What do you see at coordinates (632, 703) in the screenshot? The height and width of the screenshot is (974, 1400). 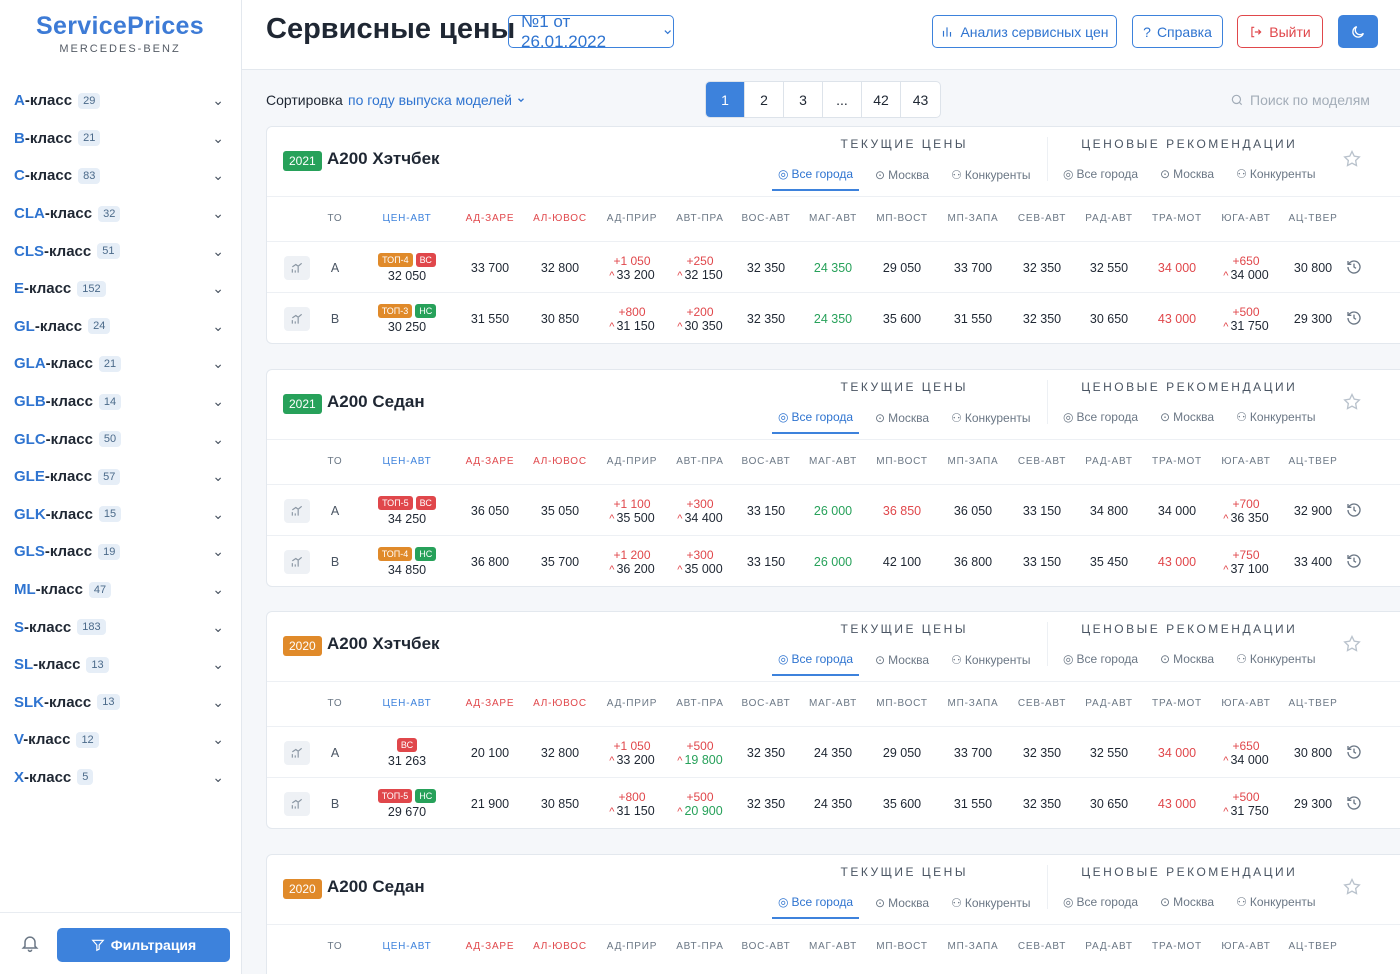 I see `column-header: АД-ПРИР` at bounding box center [632, 703].